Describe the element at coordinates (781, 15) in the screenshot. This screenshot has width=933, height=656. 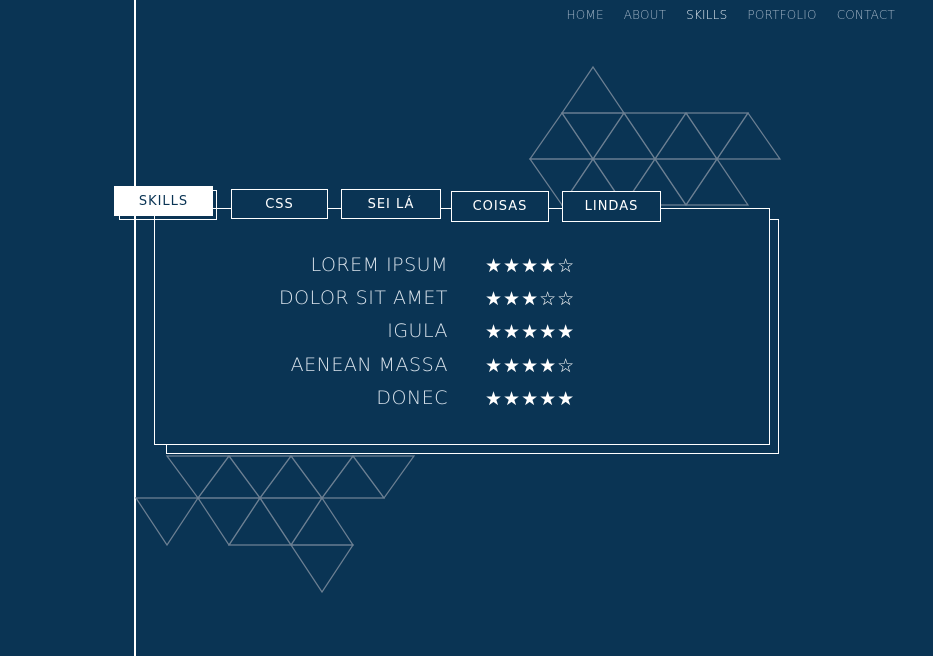
I see `nav-portfolio-link: PORTFOLIO` at that location.